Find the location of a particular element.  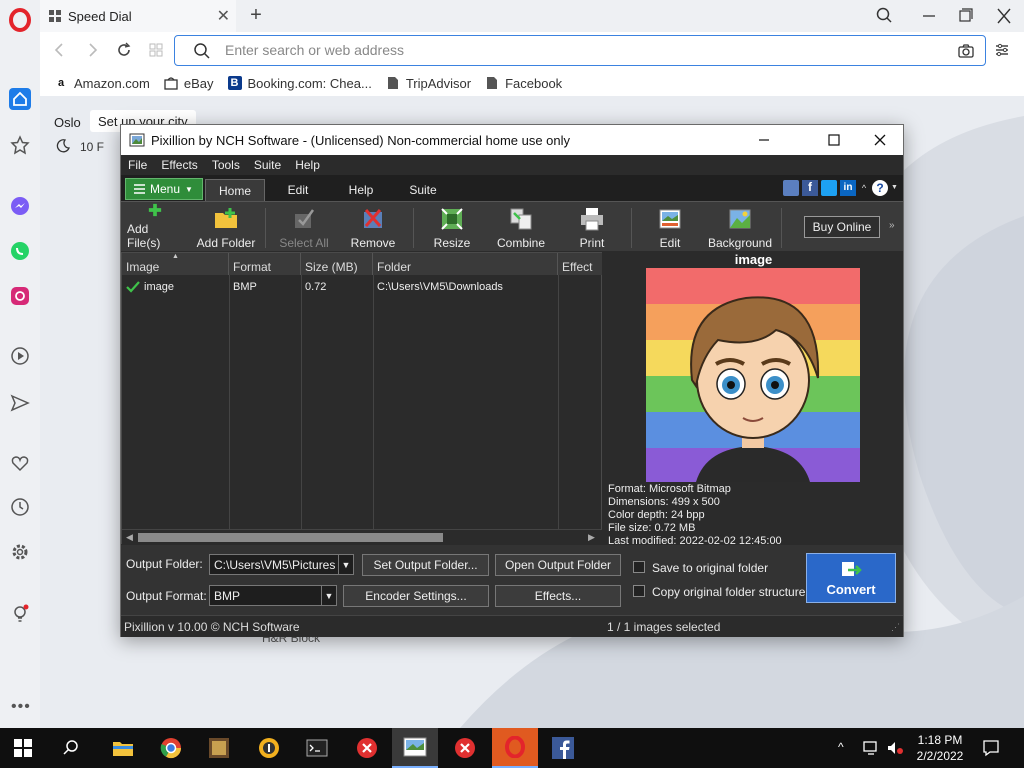

tab-help: Help is located at coordinates (361, 190).